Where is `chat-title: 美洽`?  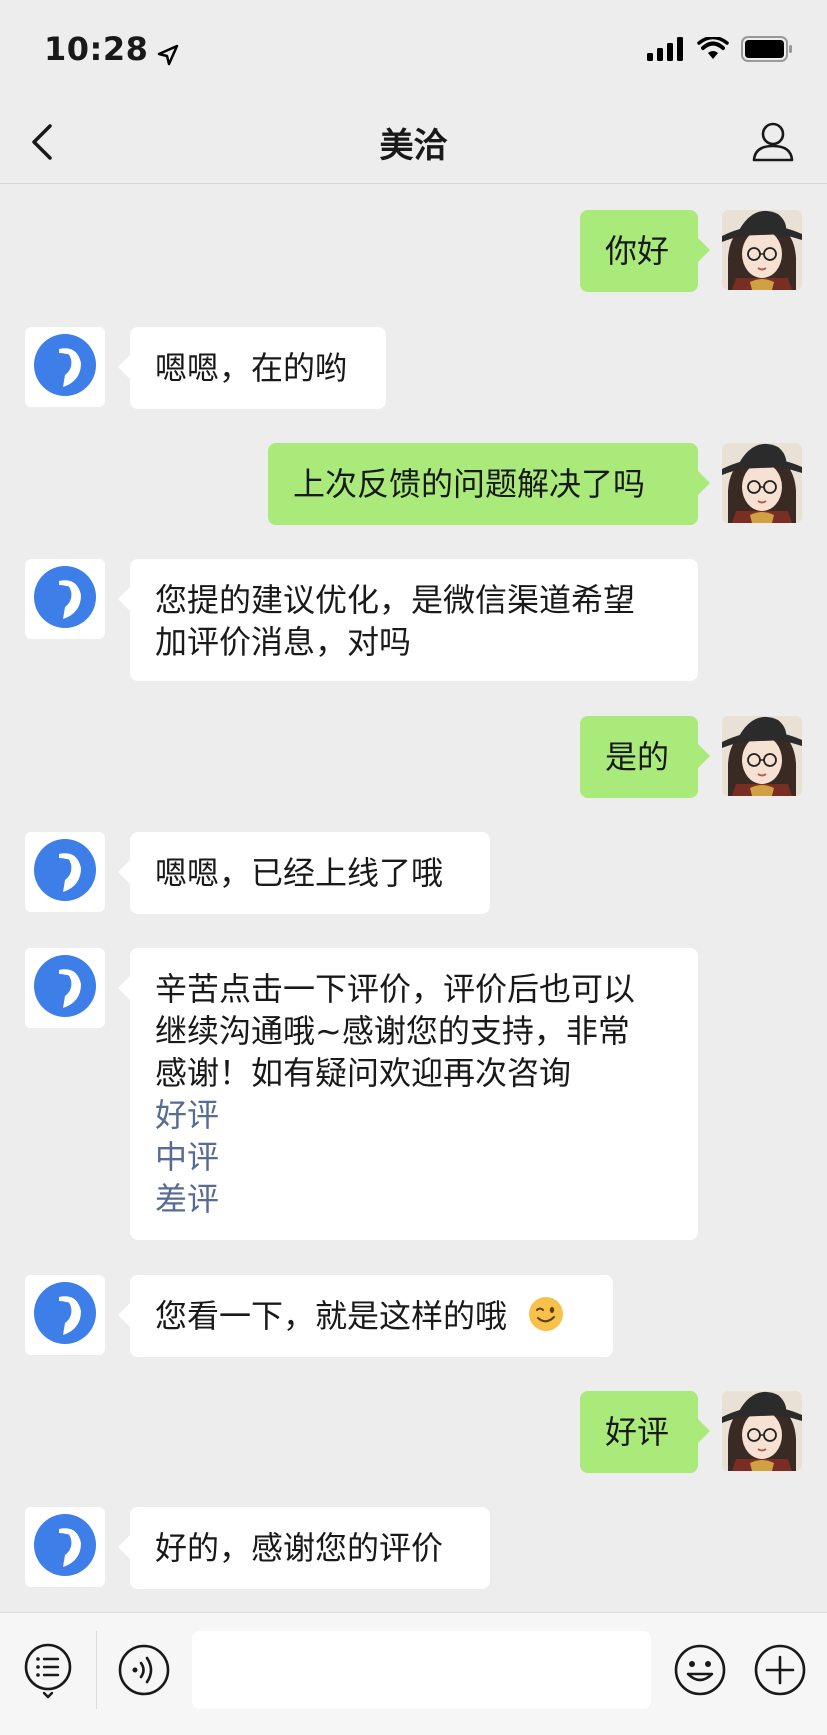
chat-title: 美洽 is located at coordinates (413, 146).